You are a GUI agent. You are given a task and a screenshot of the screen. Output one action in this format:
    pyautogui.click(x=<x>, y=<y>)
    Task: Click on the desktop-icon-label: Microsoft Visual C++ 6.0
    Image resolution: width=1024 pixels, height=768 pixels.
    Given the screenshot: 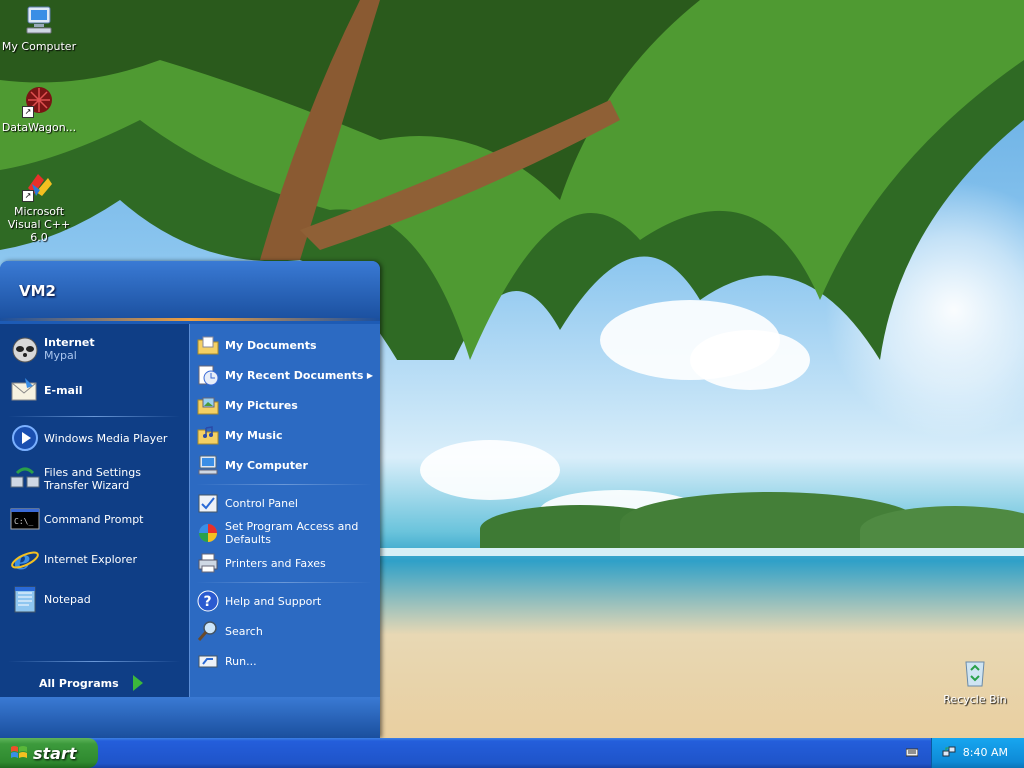 What is the action you would take?
    pyautogui.click(x=39, y=224)
    